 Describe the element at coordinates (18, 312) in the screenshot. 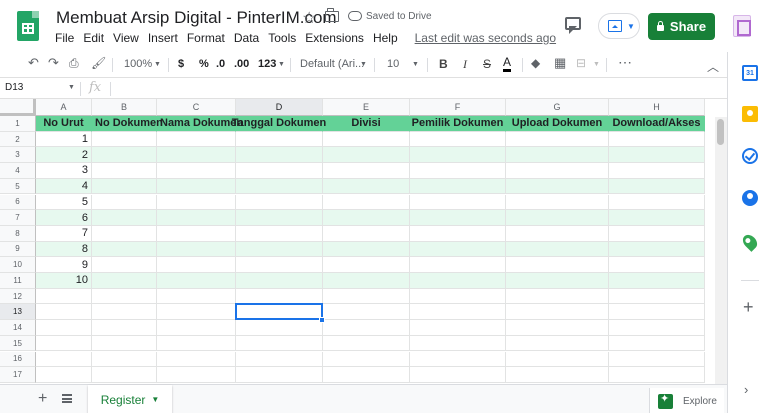

I see `row-header-13: 13` at that location.